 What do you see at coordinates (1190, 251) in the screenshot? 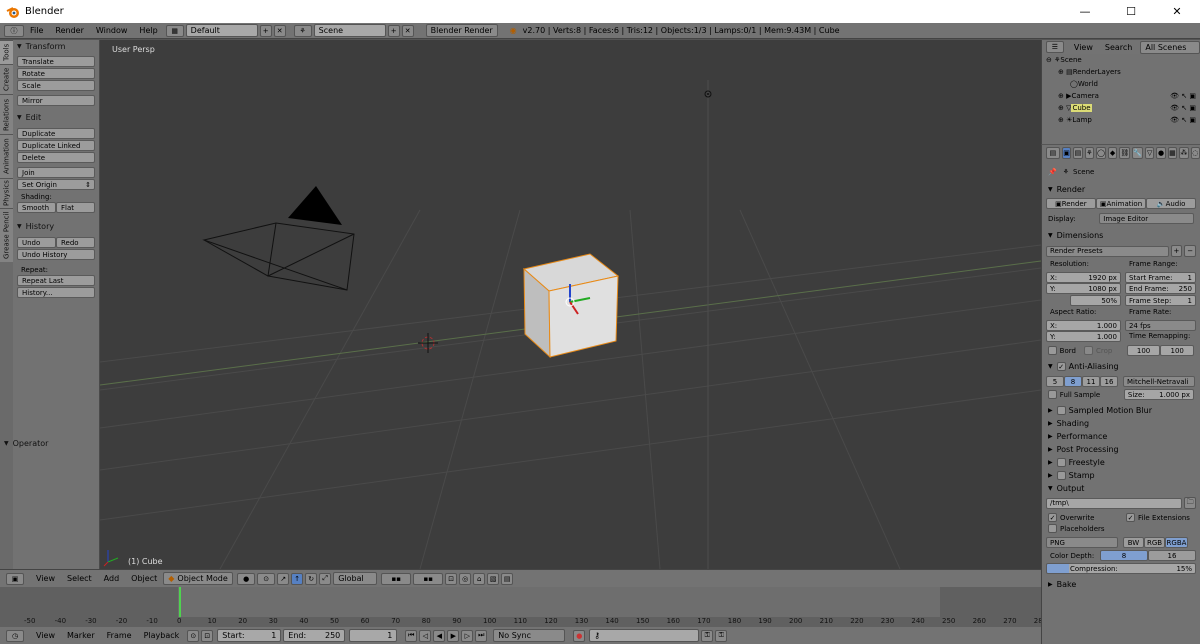
I see `remove-preset-icon: −` at bounding box center [1190, 251].